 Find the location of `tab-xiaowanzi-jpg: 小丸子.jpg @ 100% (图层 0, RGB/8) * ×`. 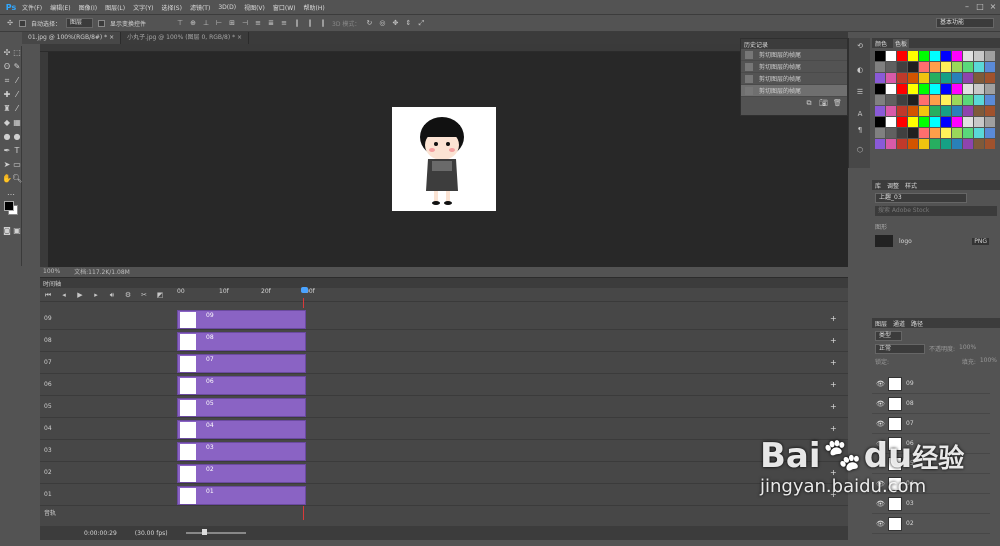

tab-xiaowanzi-jpg: 小丸子.jpg @ 100% (图层 0, RGB/8) * × is located at coordinates (185, 38).